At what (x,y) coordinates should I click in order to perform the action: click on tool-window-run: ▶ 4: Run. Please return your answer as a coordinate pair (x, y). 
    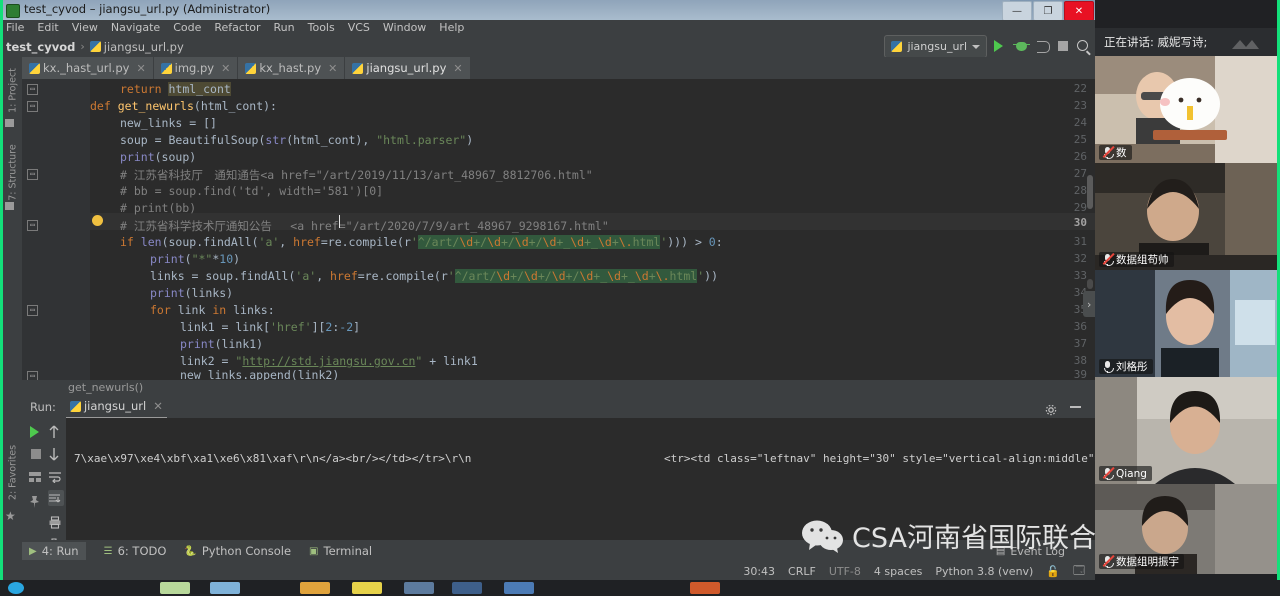
    Looking at the image, I should click on (54, 551).